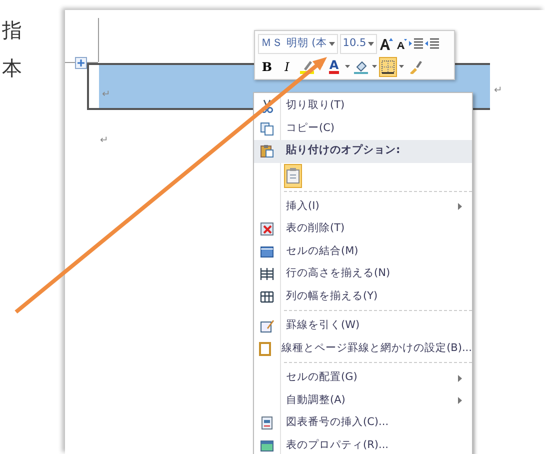 Image resolution: width=545 pixels, height=454 pixels. What do you see at coordinates (267, 251) in the screenshot?
I see `merge-cells-icon` at bounding box center [267, 251].